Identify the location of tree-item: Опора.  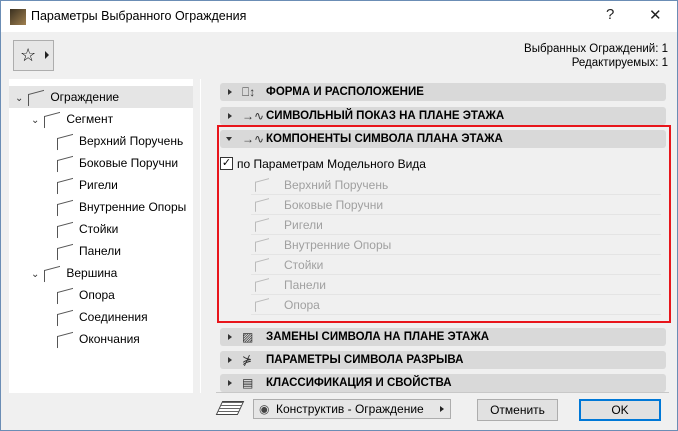
(62, 295).